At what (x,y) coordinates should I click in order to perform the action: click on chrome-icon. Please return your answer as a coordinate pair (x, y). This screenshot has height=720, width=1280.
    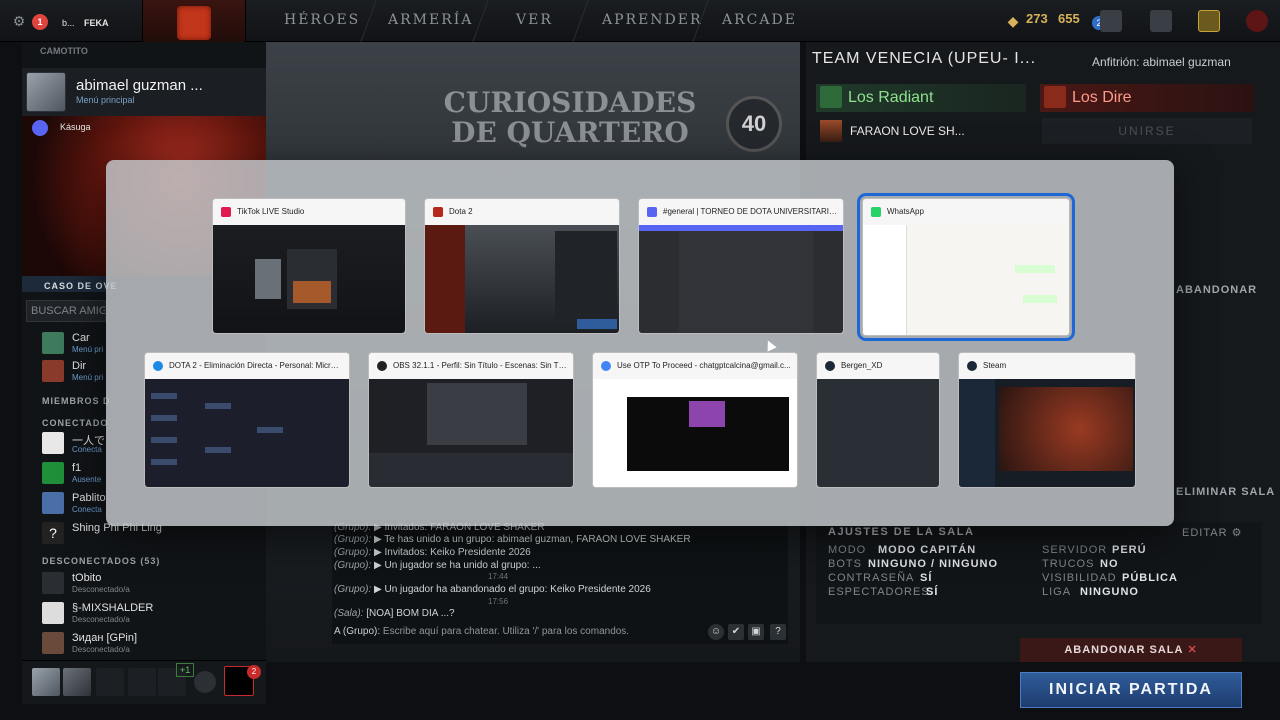
    Looking at the image, I should click on (606, 366).